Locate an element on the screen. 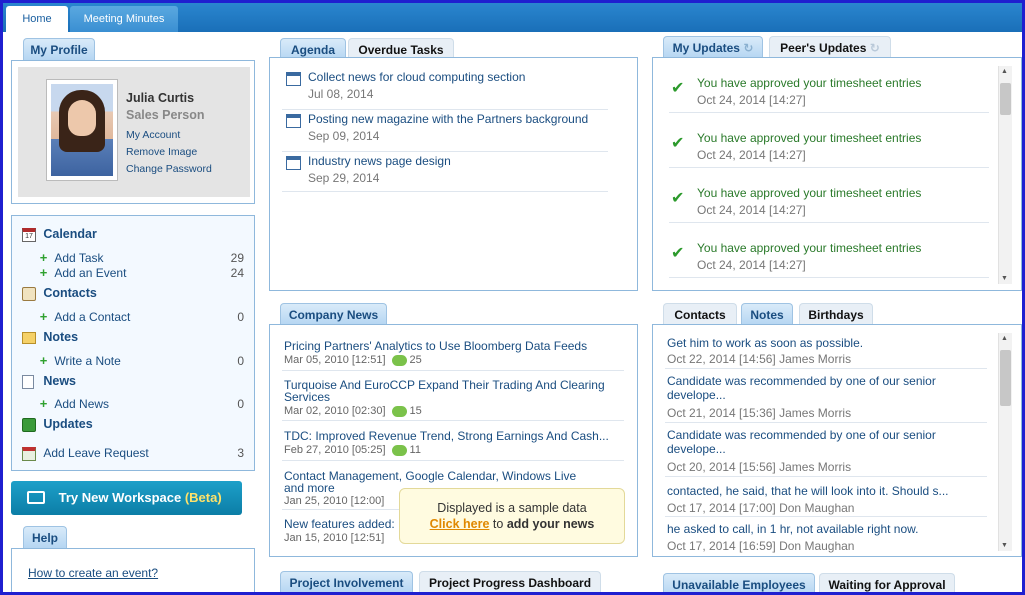  note-date: Oct 21, 2014 [15:36] is located at coordinates (721, 413).